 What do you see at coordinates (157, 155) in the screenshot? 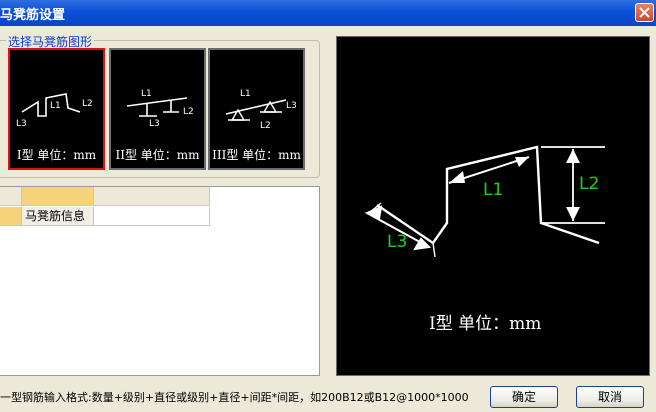
I see `tile2-caption: II型 单位：mm` at bounding box center [157, 155].